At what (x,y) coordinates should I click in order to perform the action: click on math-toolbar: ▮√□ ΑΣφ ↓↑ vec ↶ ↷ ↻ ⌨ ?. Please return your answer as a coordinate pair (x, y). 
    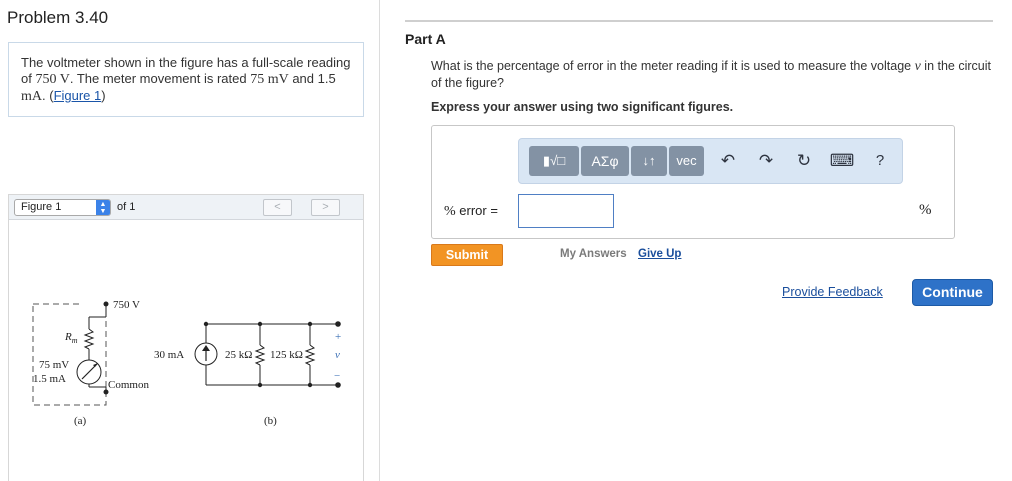
    Looking at the image, I should click on (710, 161).